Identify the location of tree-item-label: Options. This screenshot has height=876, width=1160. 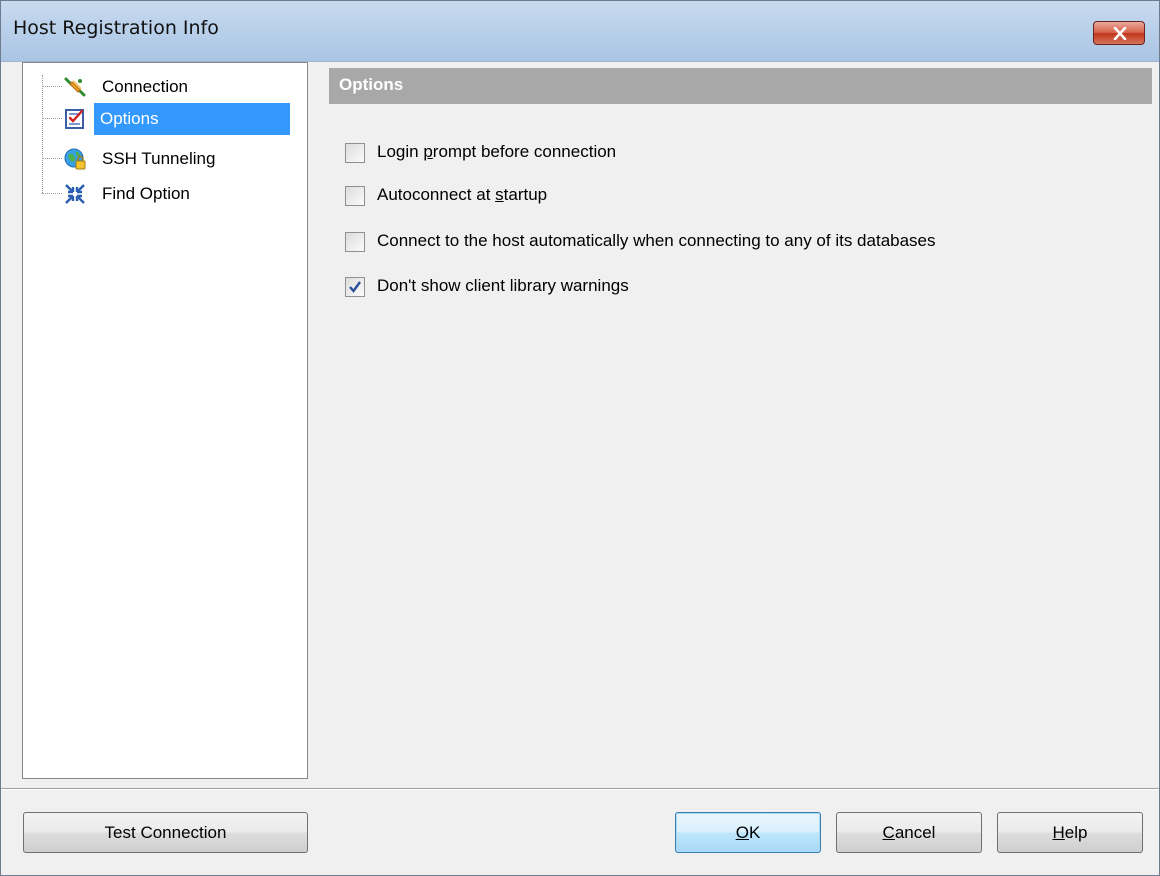
(192, 119).